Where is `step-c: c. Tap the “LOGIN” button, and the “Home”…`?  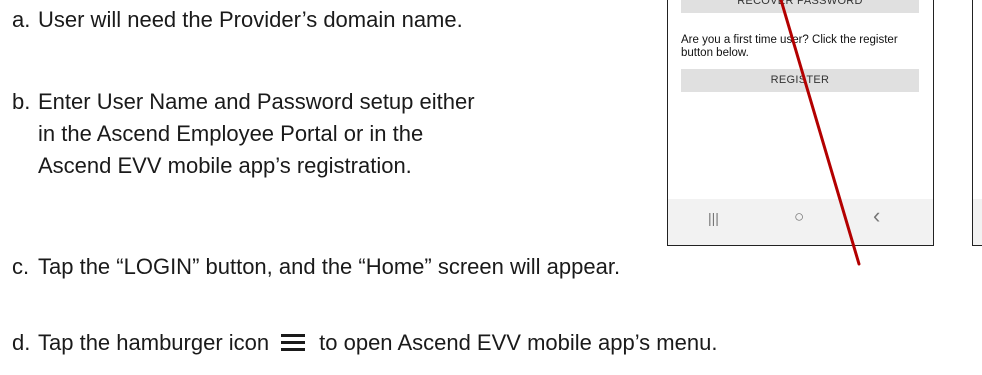 step-c: c. Tap the “LOGIN” button, and the “Home”… is located at coordinates (316, 267).